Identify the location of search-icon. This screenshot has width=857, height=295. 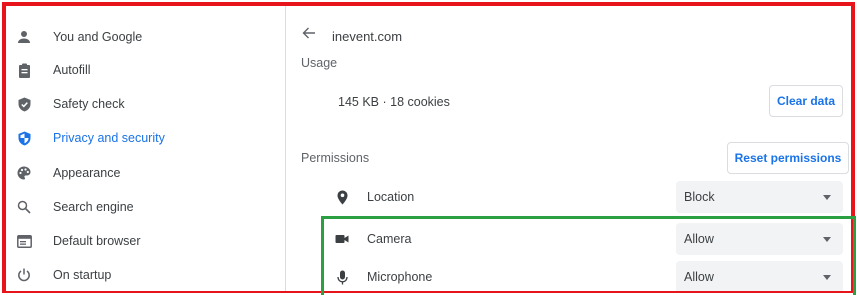
(24, 207).